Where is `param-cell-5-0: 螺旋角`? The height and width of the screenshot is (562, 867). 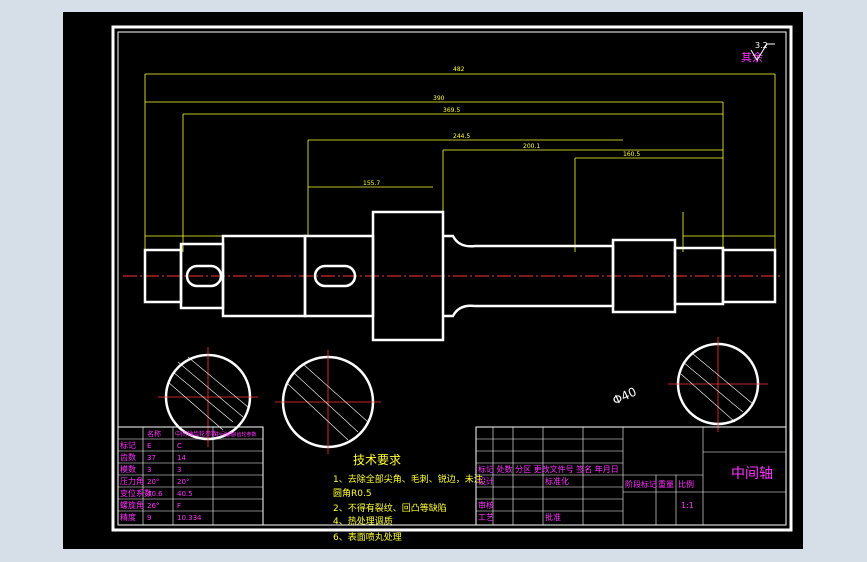
param-cell-5-0: 螺旋角 is located at coordinates (132, 505).